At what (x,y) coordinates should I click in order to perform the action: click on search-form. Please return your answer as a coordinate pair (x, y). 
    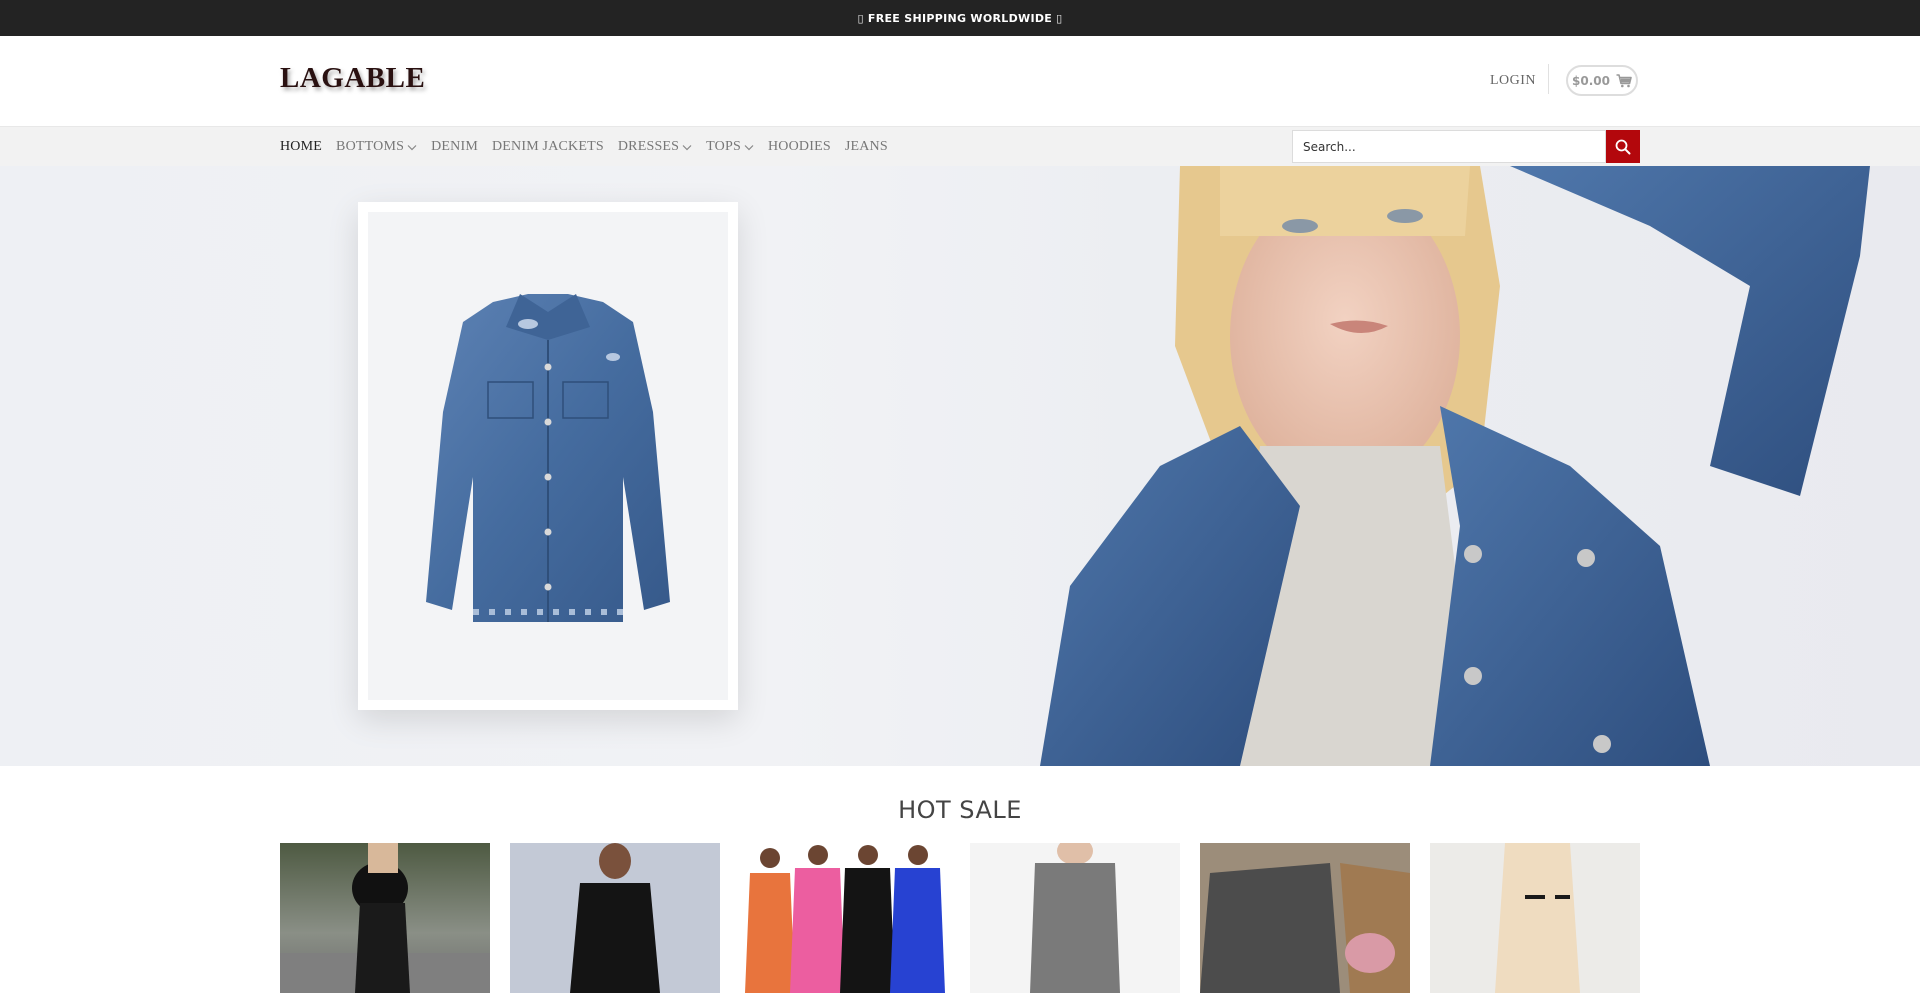
    Looking at the image, I should click on (1466, 146).